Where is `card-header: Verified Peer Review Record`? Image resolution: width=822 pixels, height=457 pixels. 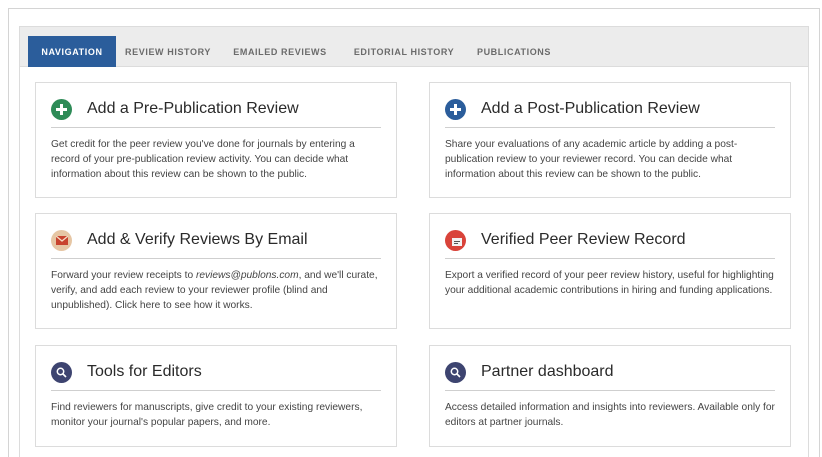
card-header: Verified Peer Review Record is located at coordinates (610, 243).